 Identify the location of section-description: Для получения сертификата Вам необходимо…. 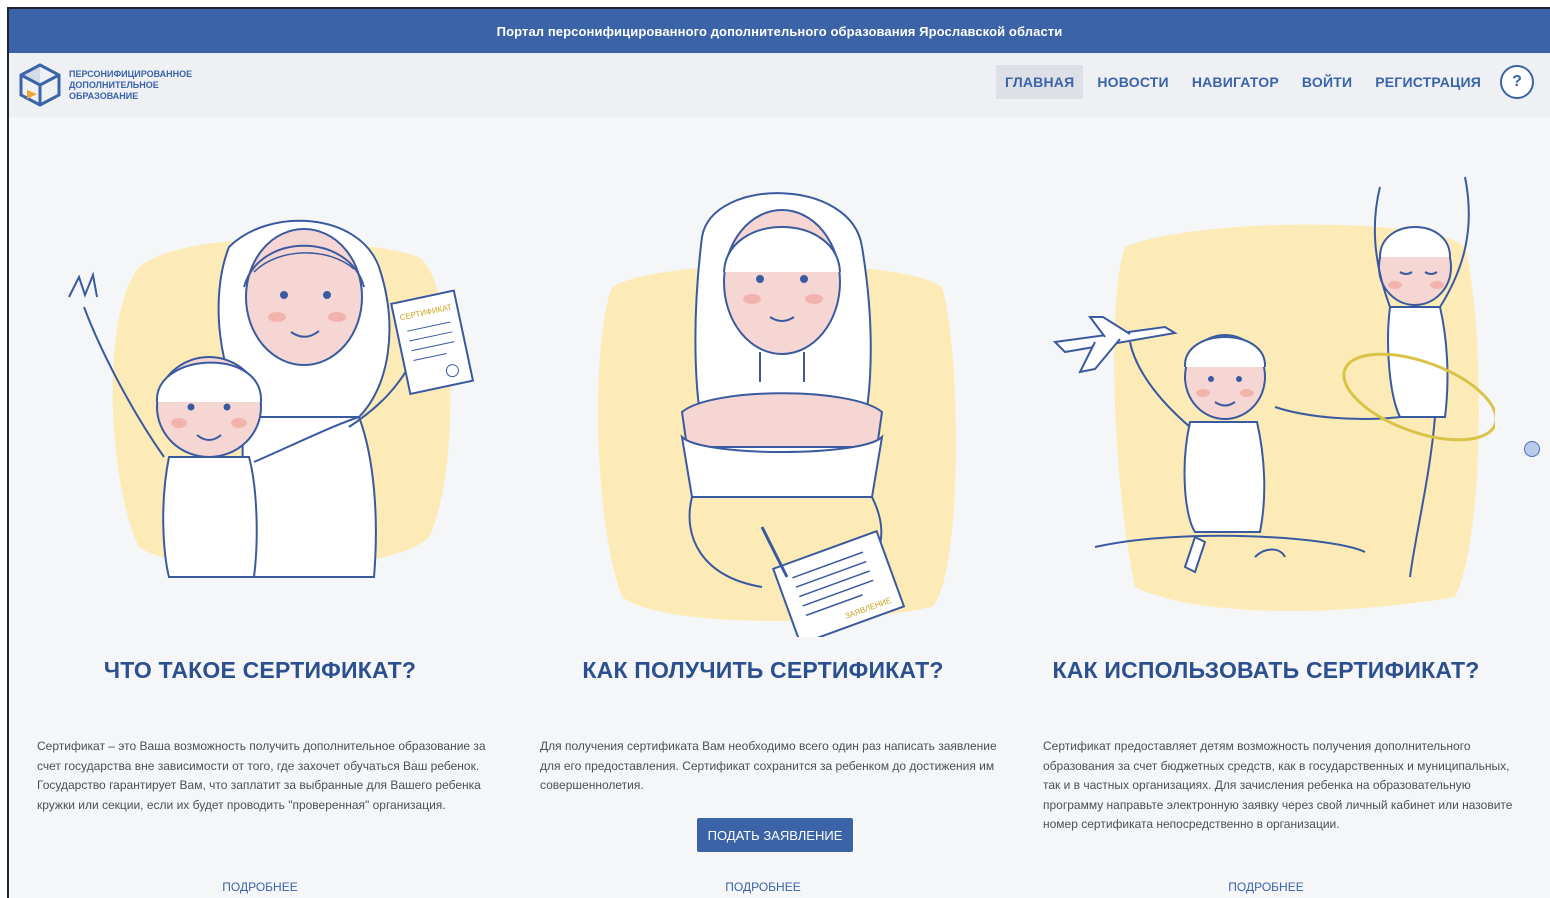
(768, 765).